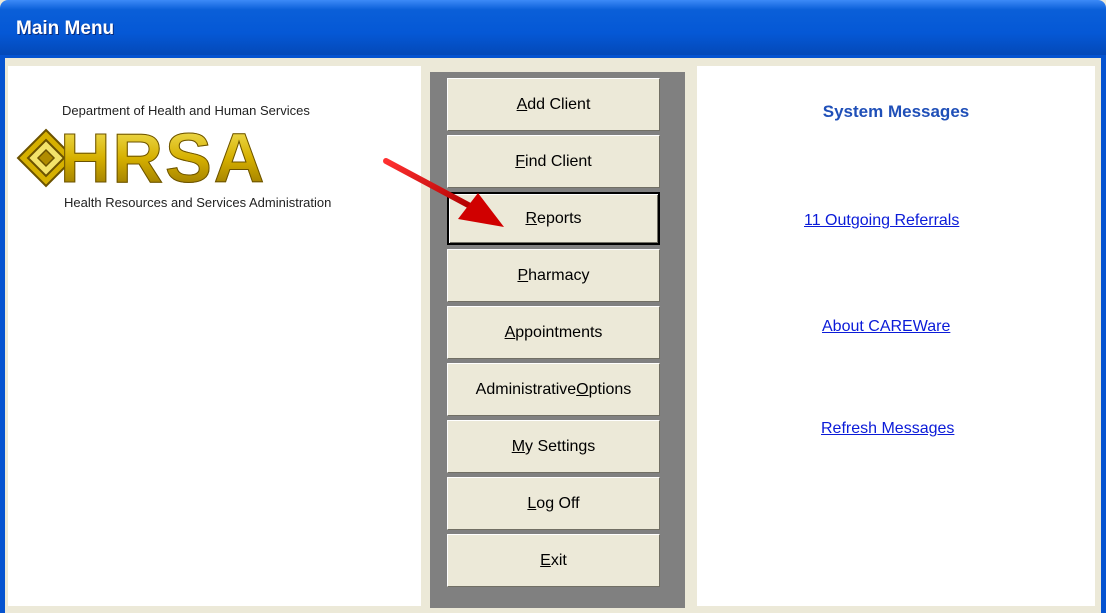  I want to click on button-accelerator-key: O, so click(582, 389).